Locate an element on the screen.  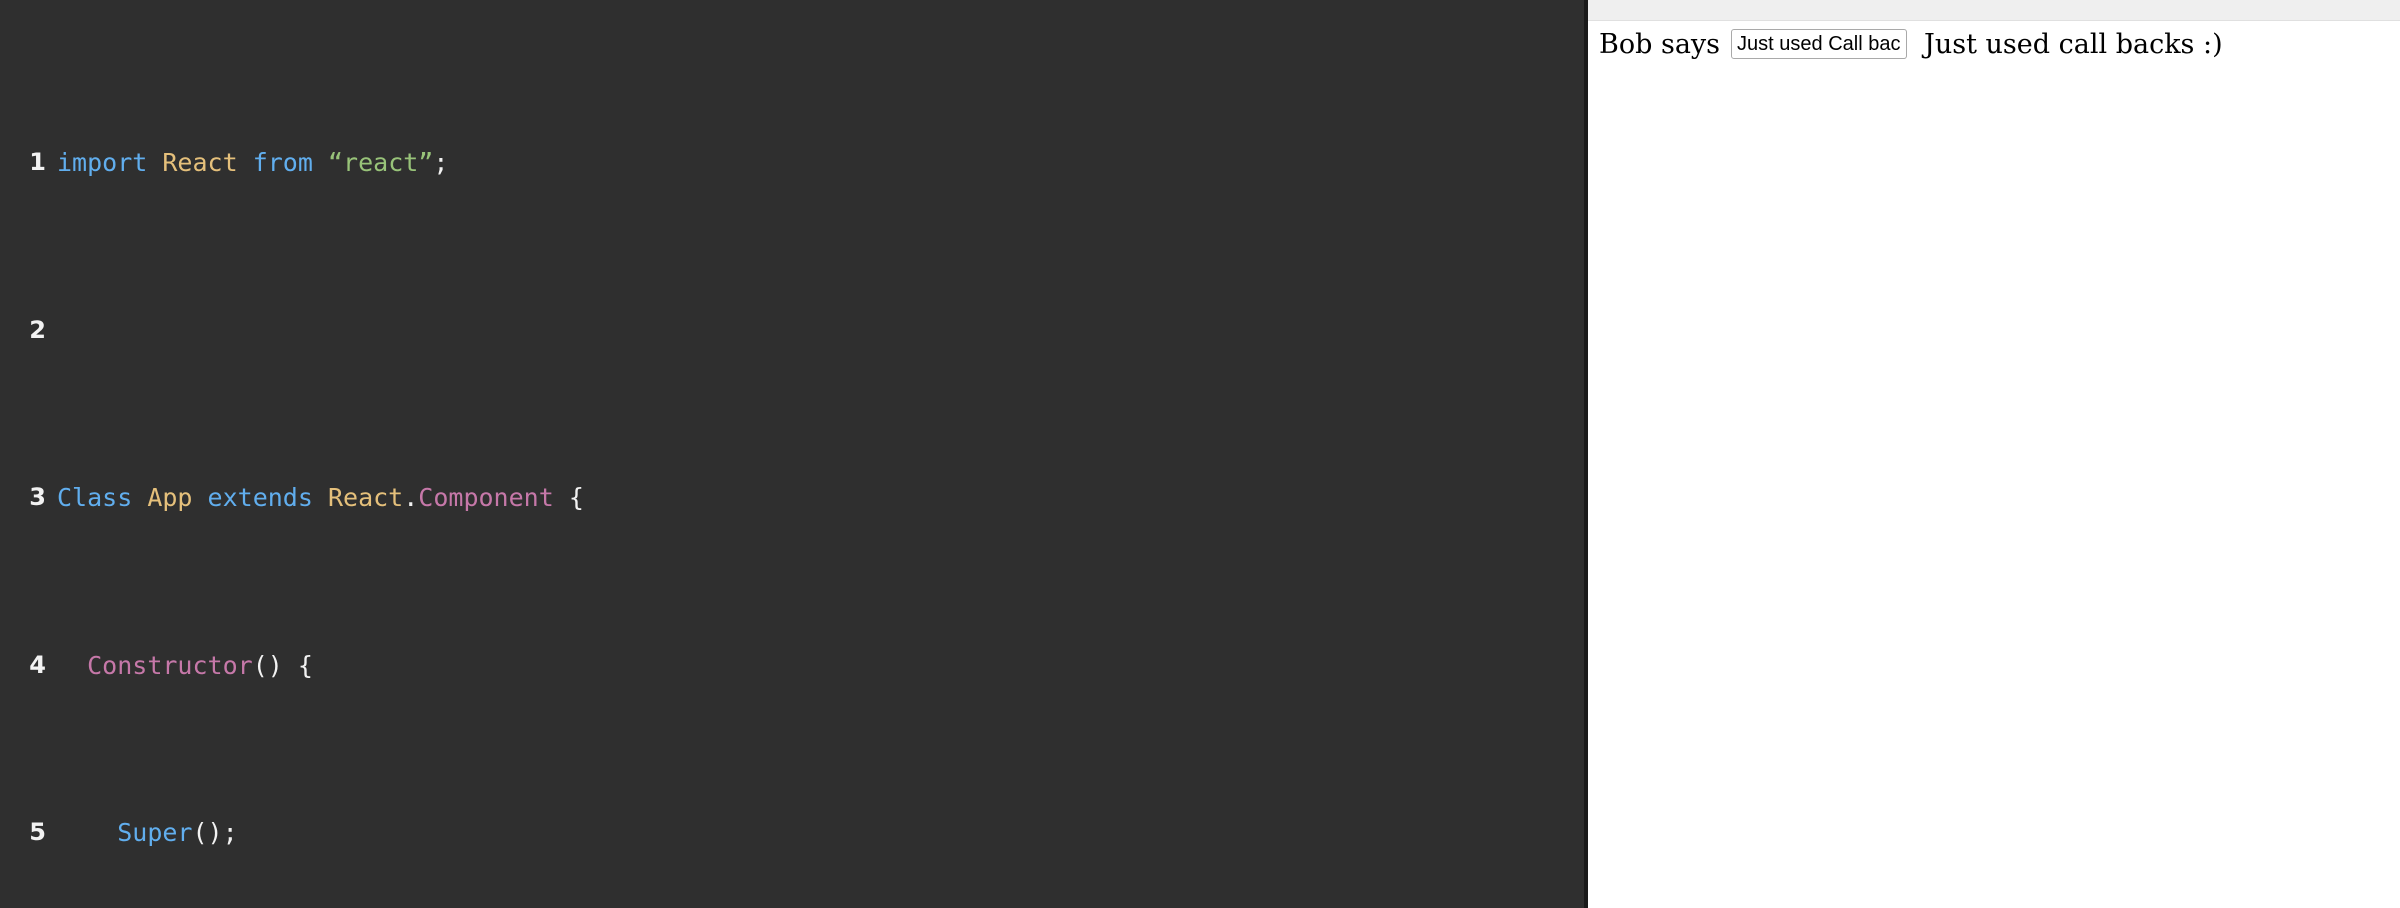
token-keyword-class: Class is located at coordinates (95, 497).